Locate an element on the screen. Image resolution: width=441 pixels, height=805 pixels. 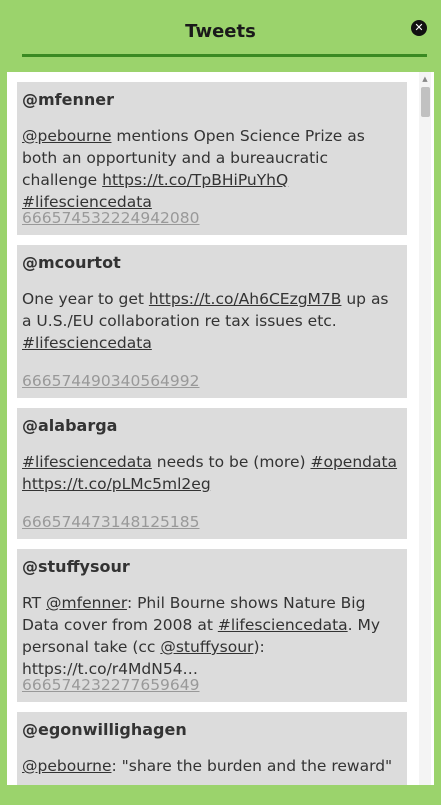
scroll-up-arrow-icon: ▲ is located at coordinates (425, 79).